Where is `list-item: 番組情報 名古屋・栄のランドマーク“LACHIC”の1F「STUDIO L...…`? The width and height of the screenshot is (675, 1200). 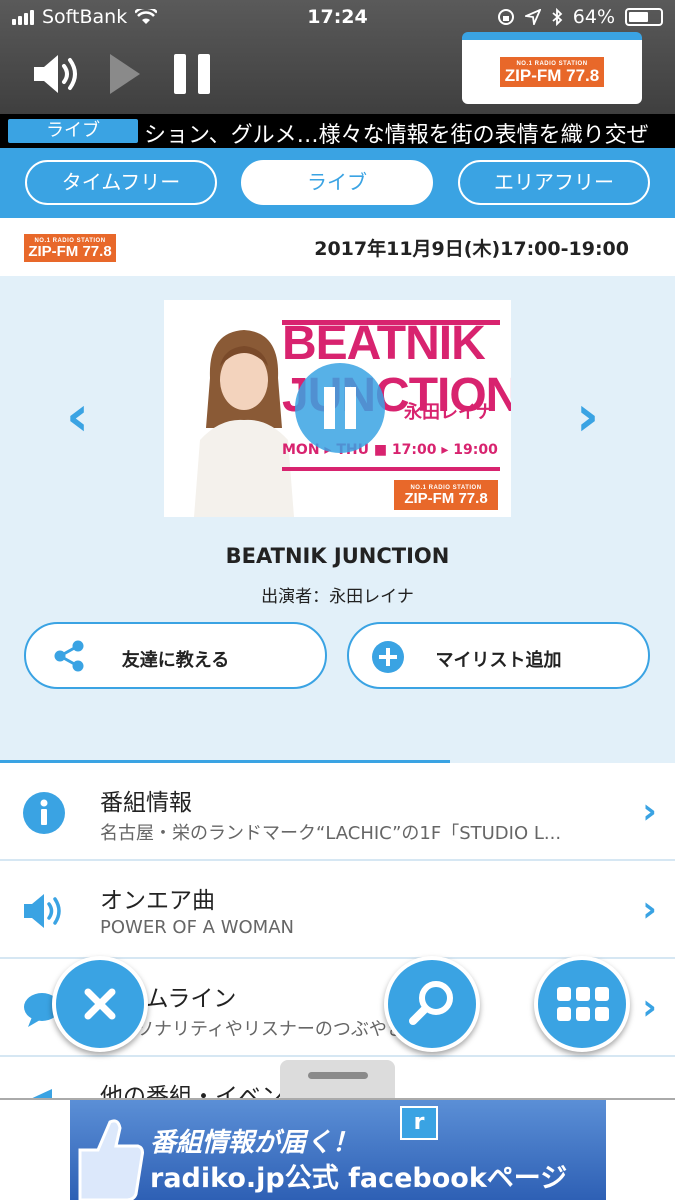 list-item: 番組情報 名古屋・栄のランドマーク“LACHIC”の1F「STUDIO L...… is located at coordinates (337, 812).